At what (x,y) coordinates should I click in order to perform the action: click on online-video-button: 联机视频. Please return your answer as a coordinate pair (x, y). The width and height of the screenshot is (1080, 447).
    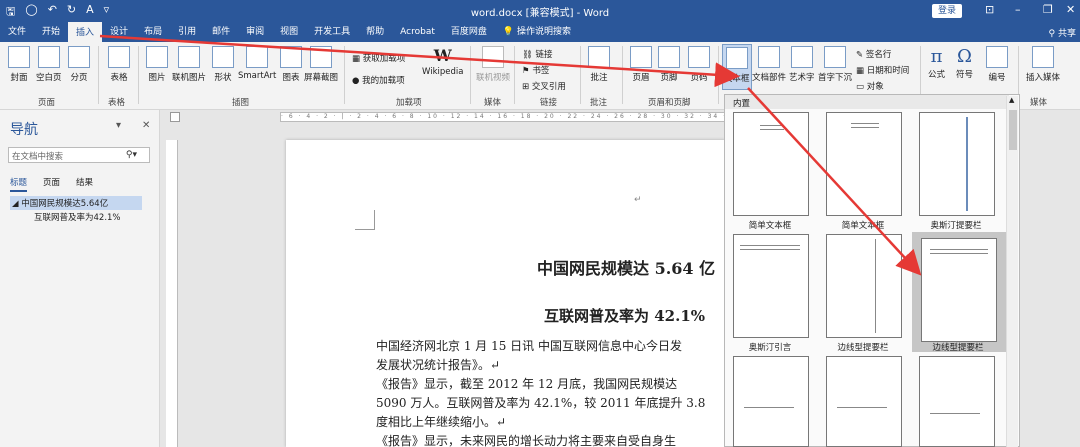
    Looking at the image, I should click on (493, 64).